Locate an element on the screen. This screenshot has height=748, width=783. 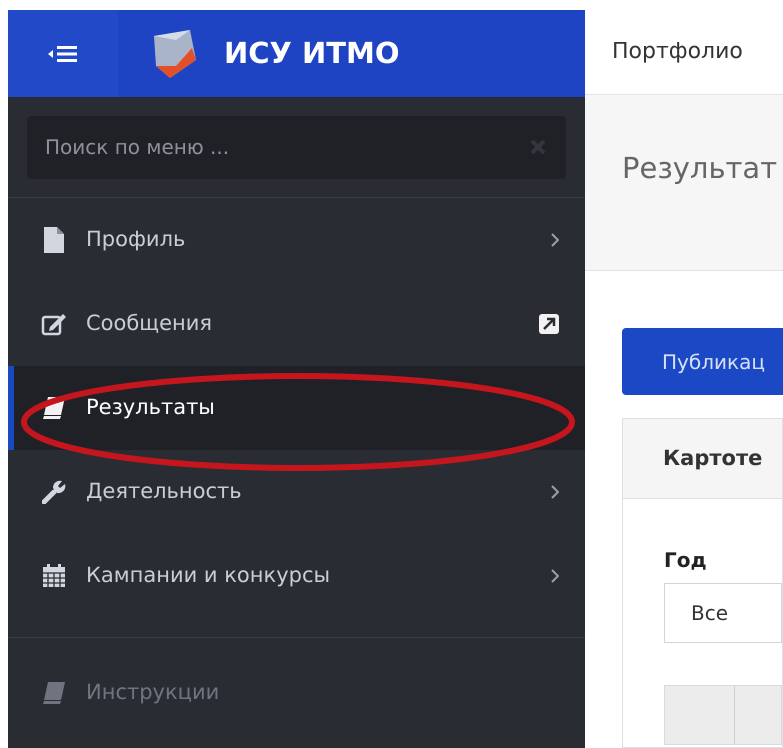
year-select: Все is located at coordinates (723, 613).